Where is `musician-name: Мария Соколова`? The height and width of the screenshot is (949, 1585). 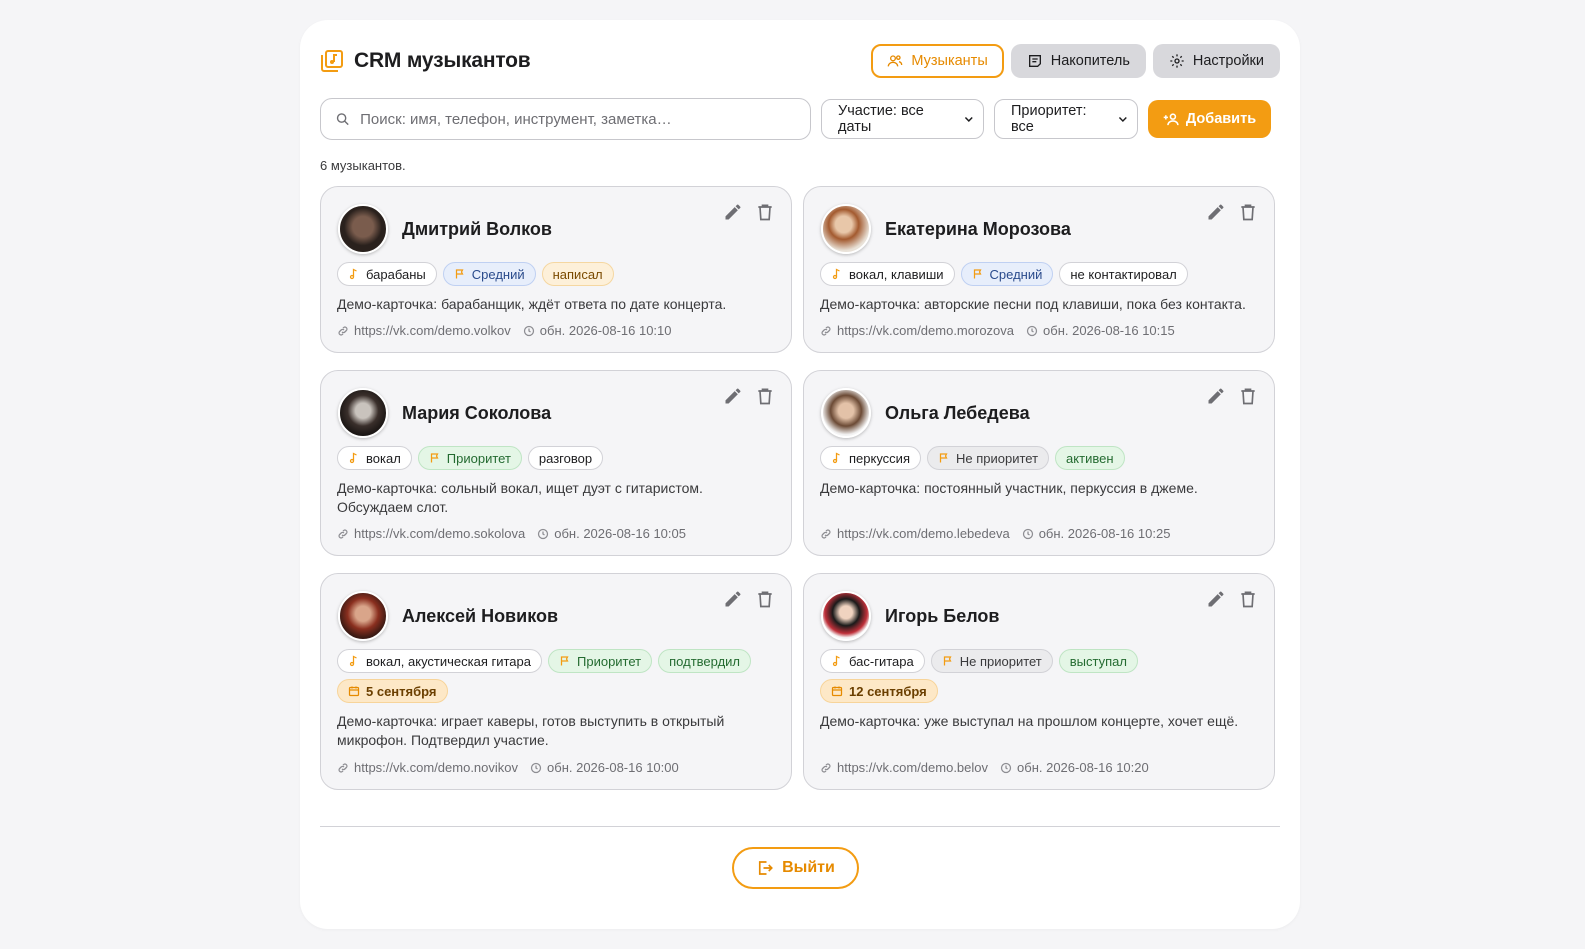 musician-name: Мария Соколова is located at coordinates (477, 412).